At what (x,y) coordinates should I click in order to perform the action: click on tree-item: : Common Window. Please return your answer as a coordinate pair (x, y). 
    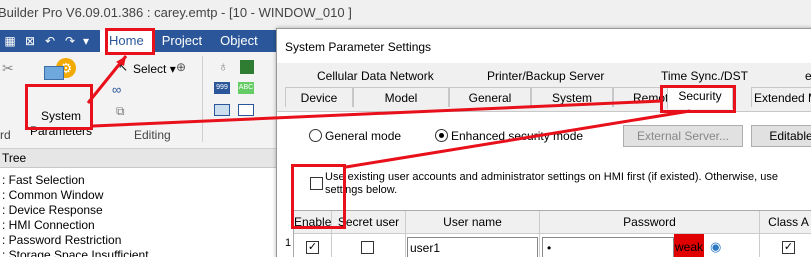
    Looking at the image, I should click on (145, 195).